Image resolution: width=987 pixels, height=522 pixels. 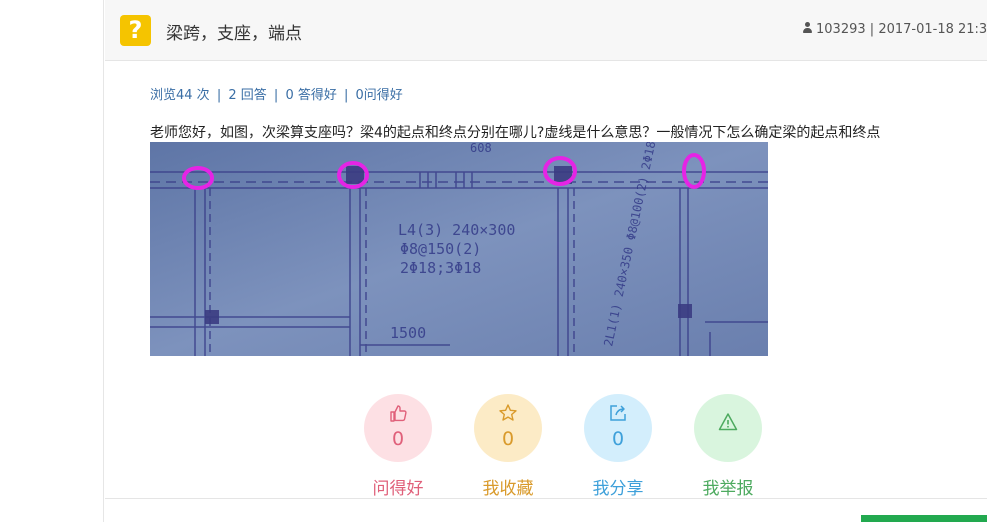 What do you see at coordinates (618, 439) in the screenshot?
I see `share-count: 0` at bounding box center [618, 439].